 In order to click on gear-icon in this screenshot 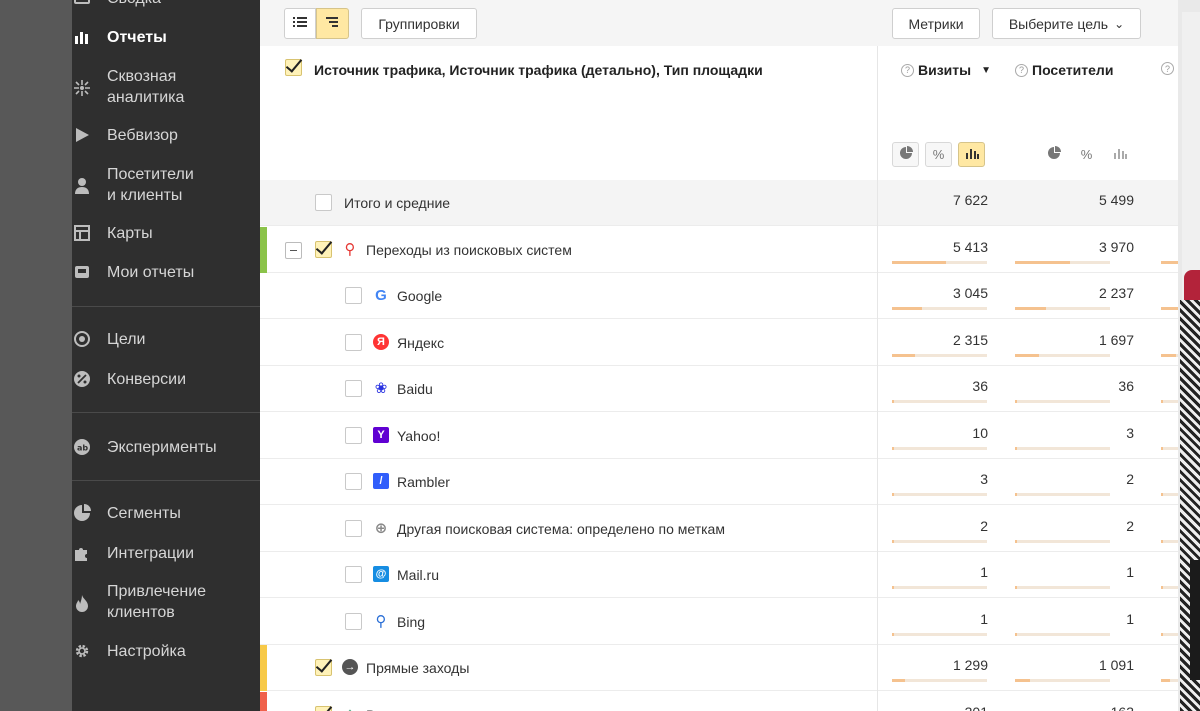, I will do `click(82, 651)`.